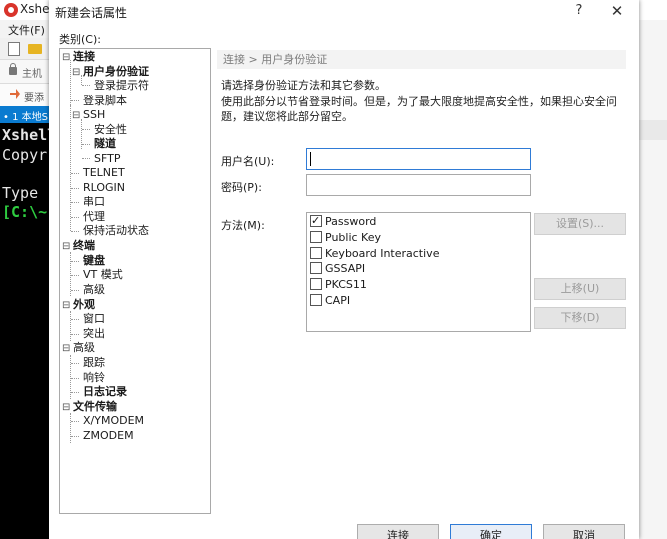 The image size is (667, 539). Describe the element at coordinates (491, 531) in the screenshot. I see `ok-button: 确定` at that location.